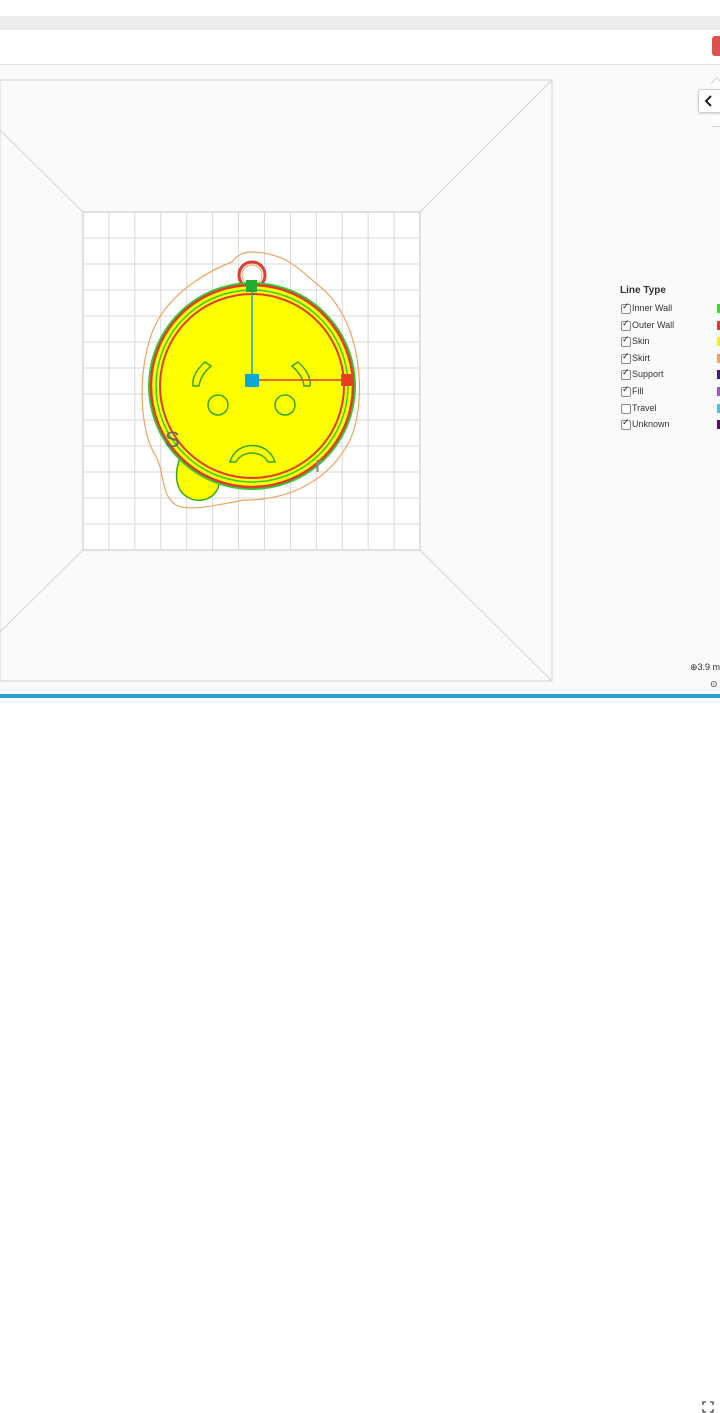  I want to click on filament-icon: ⊕, so click(694, 667).